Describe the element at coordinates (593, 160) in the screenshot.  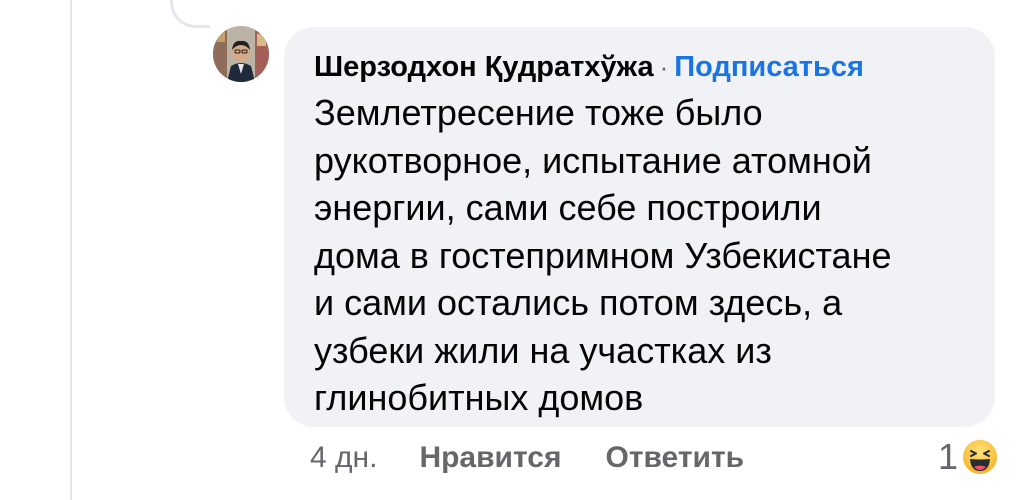
I see `comment-text-line: рукотворное, испытание атомной` at that location.